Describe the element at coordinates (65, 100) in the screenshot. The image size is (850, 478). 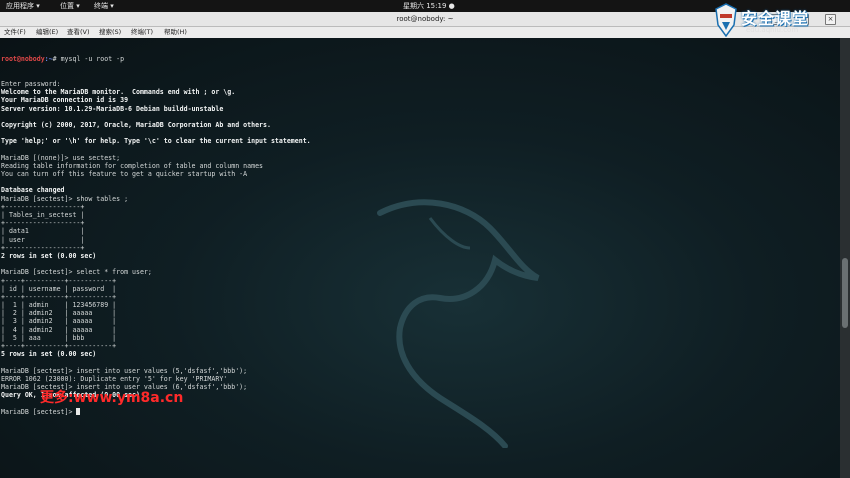
I see `terminal-line: Your MariaDB connection id is 39` at that location.